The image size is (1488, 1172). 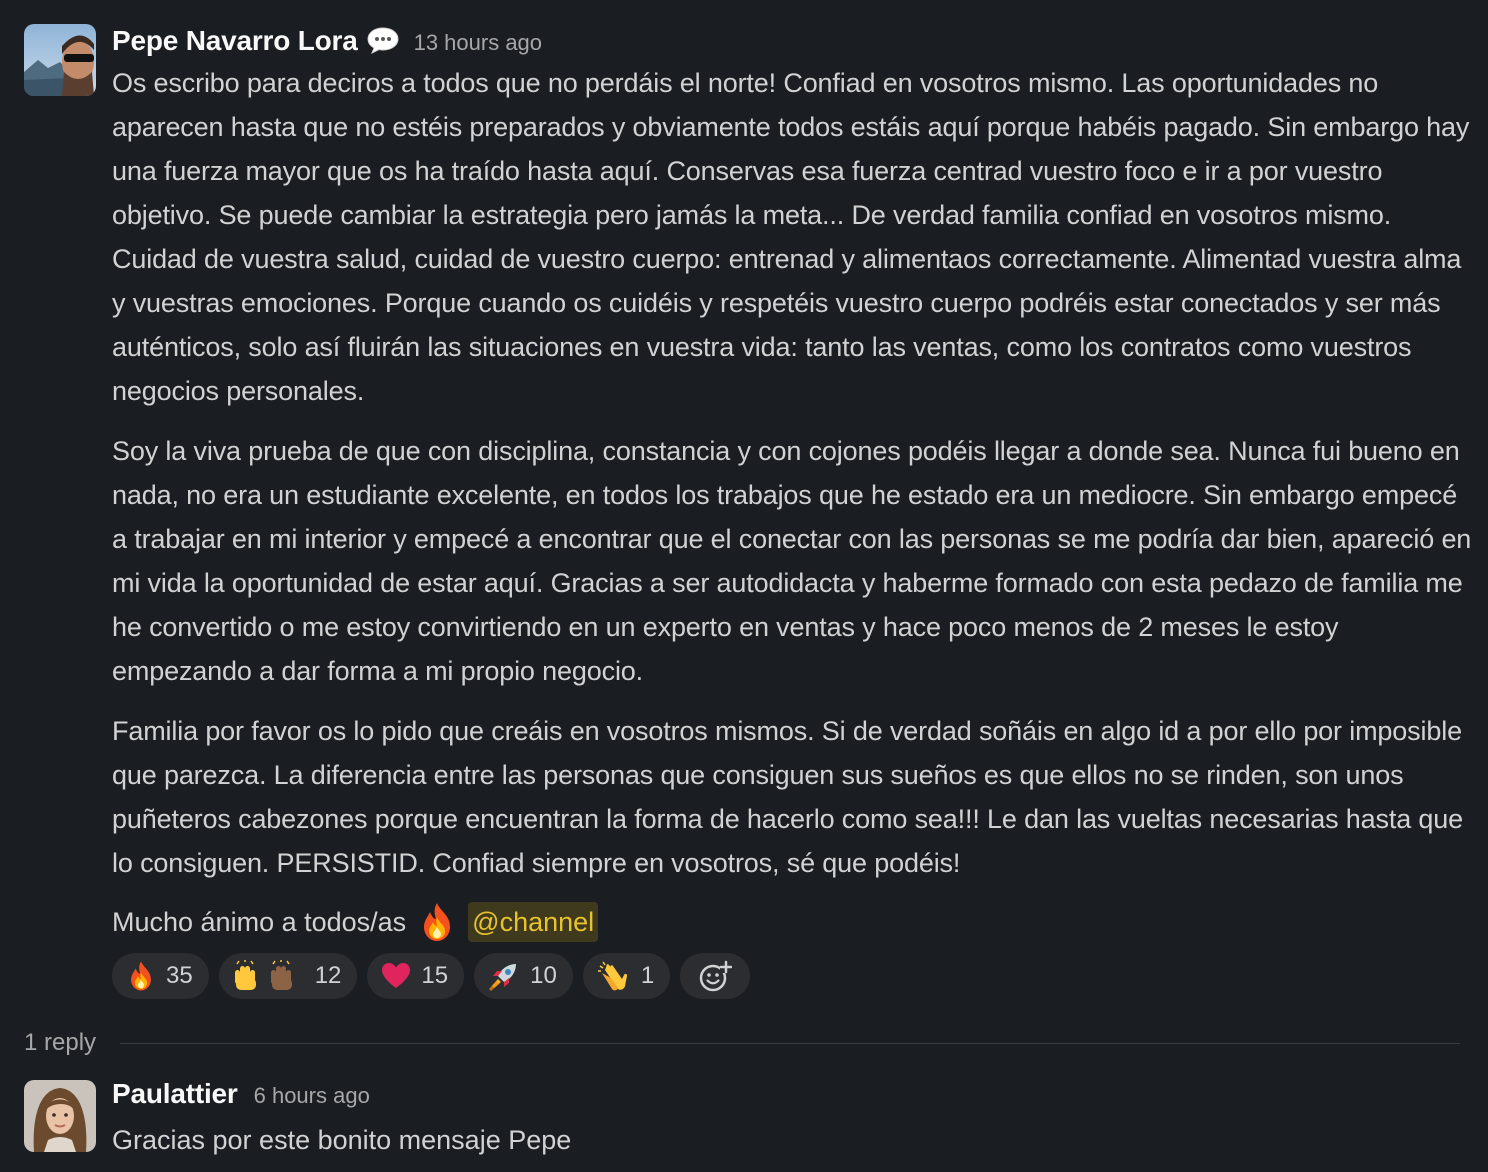 I want to click on reply-text: Gracias por este bonito mensaje Pepe, so click(x=342, y=1140).